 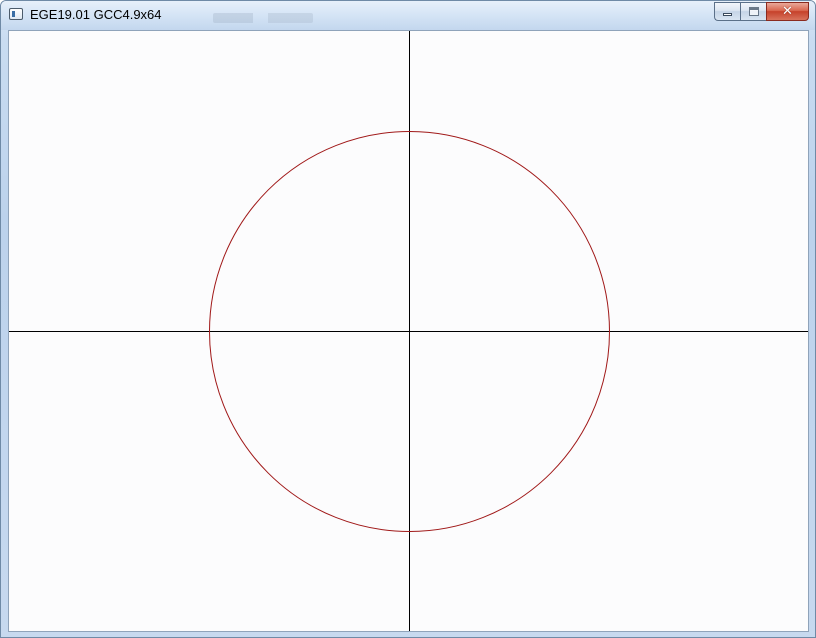 I want to click on window-controls: ✕, so click(x=761, y=11).